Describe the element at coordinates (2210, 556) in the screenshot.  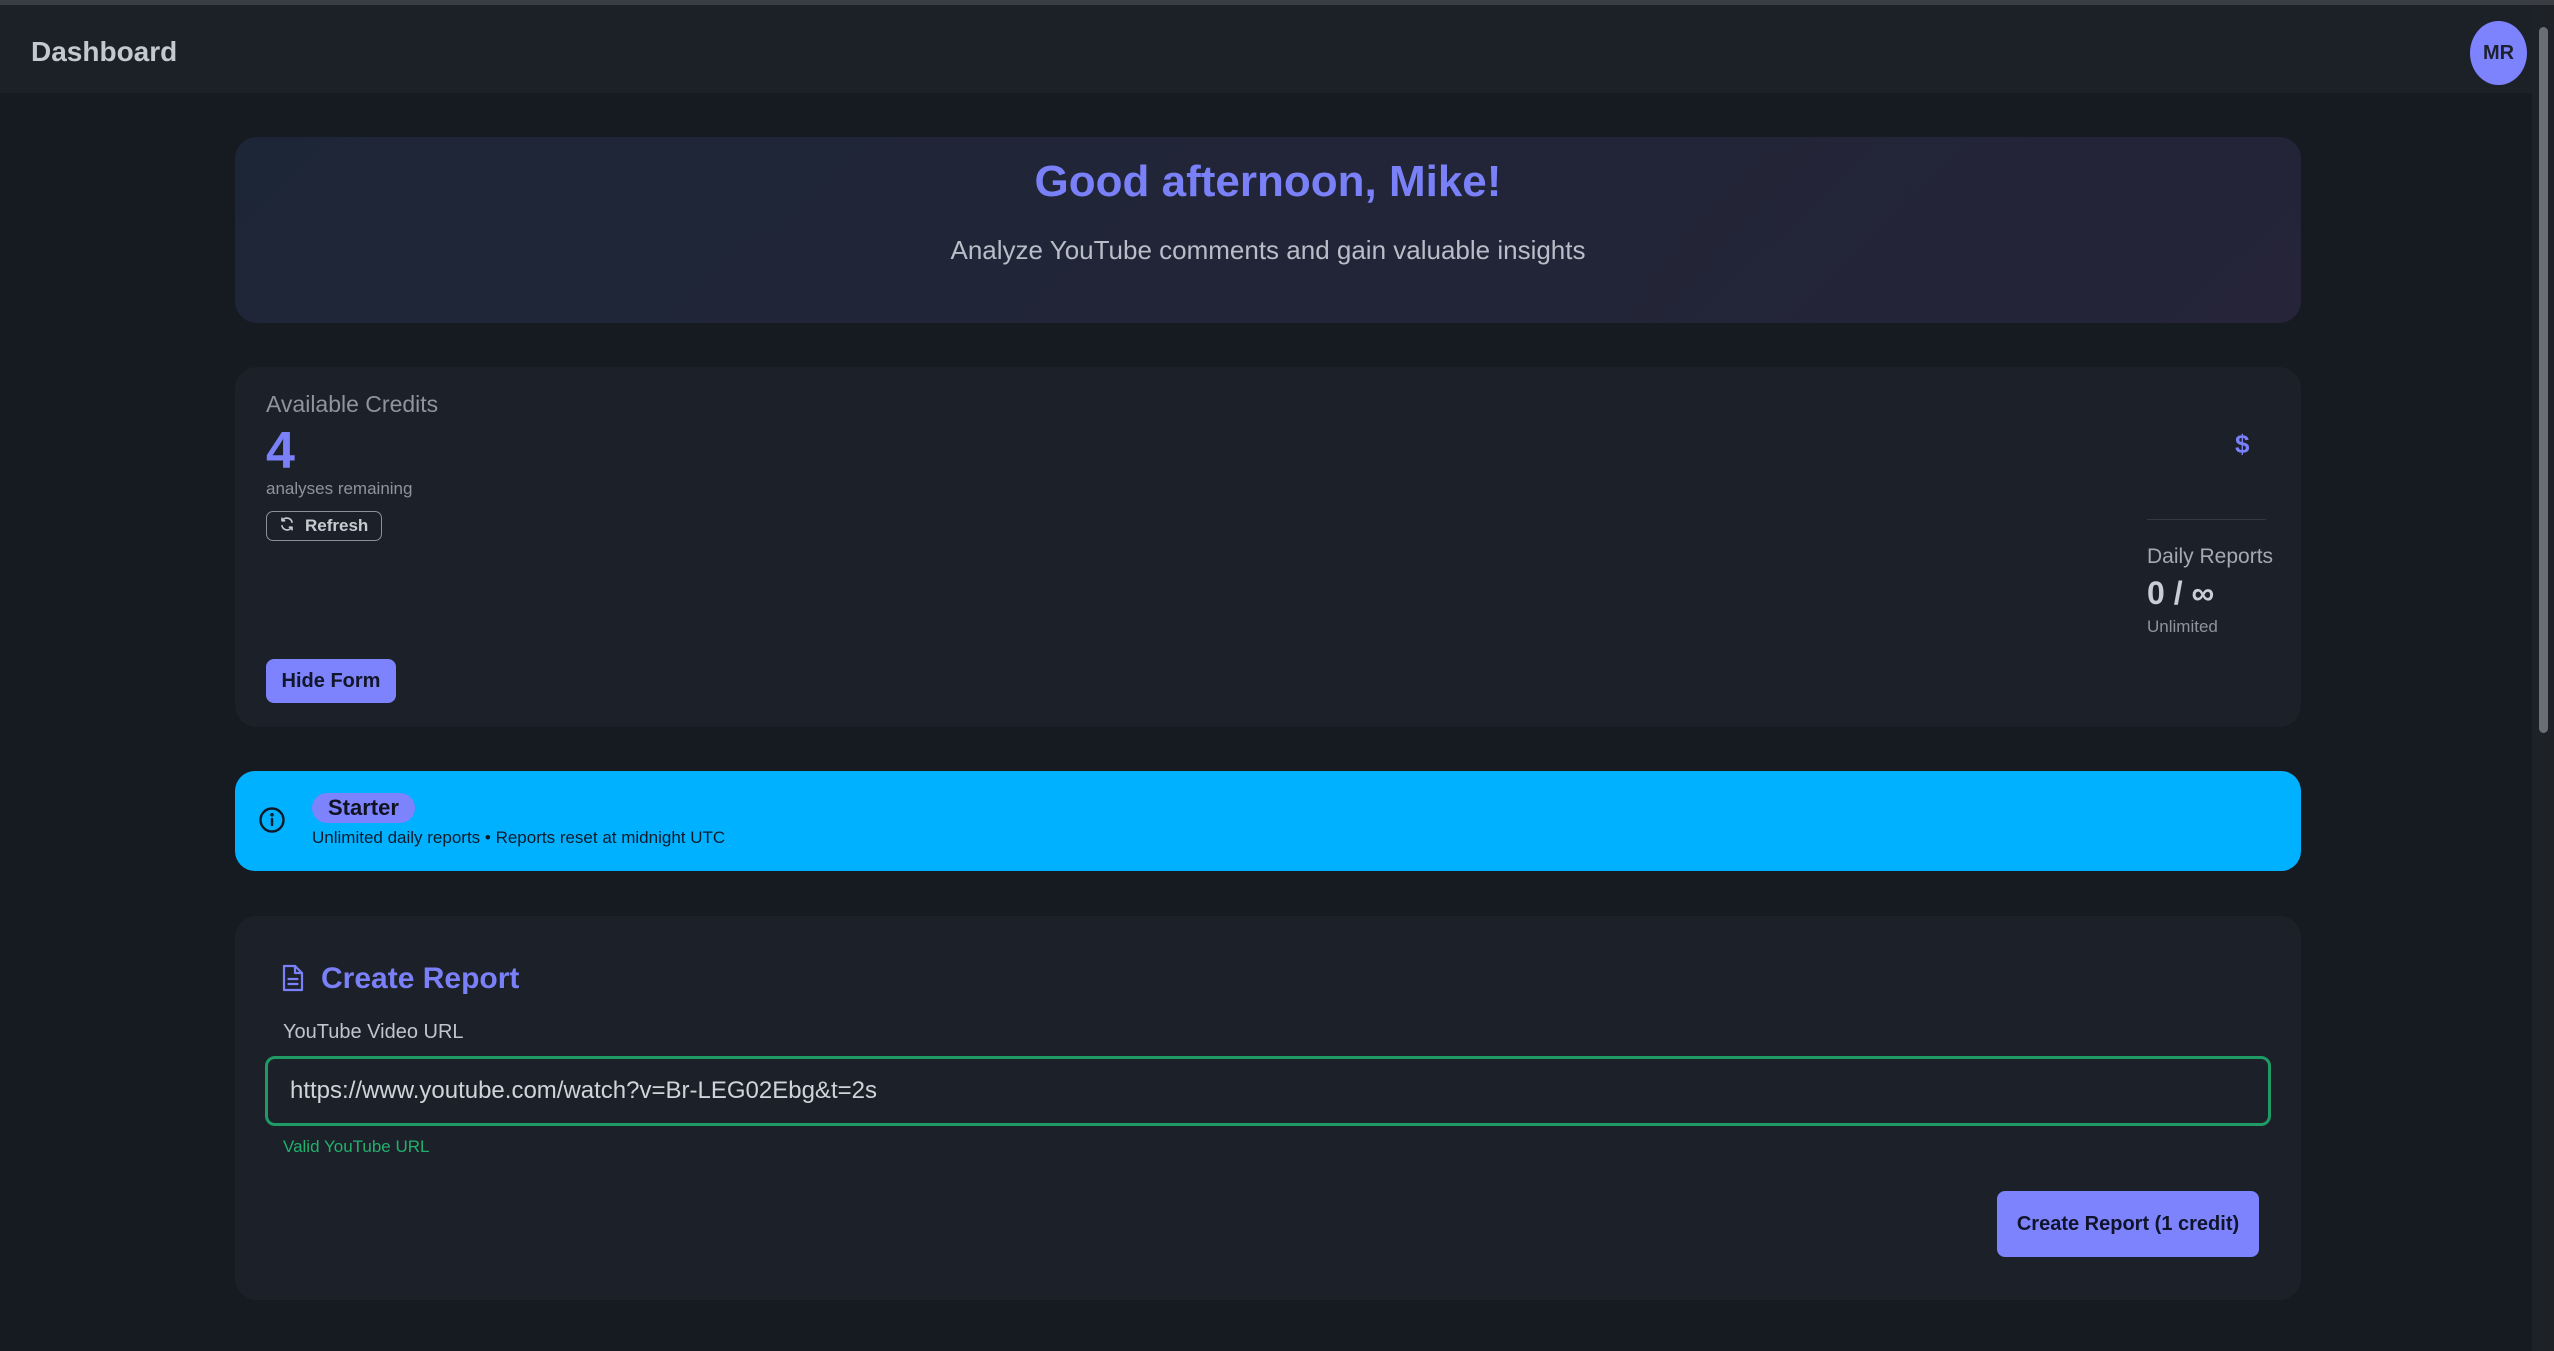
I see `daily-reports-label: Daily Reports` at that location.